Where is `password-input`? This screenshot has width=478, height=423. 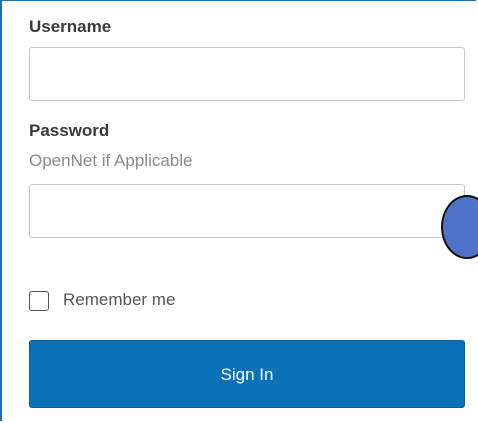 password-input is located at coordinates (247, 211).